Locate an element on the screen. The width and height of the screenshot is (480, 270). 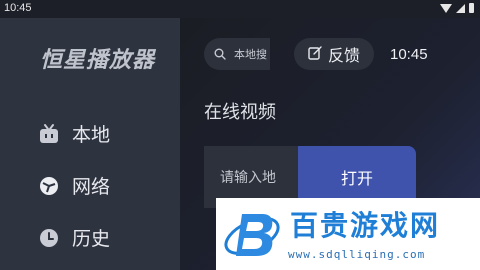
clock: 10:45 is located at coordinates (409, 54).